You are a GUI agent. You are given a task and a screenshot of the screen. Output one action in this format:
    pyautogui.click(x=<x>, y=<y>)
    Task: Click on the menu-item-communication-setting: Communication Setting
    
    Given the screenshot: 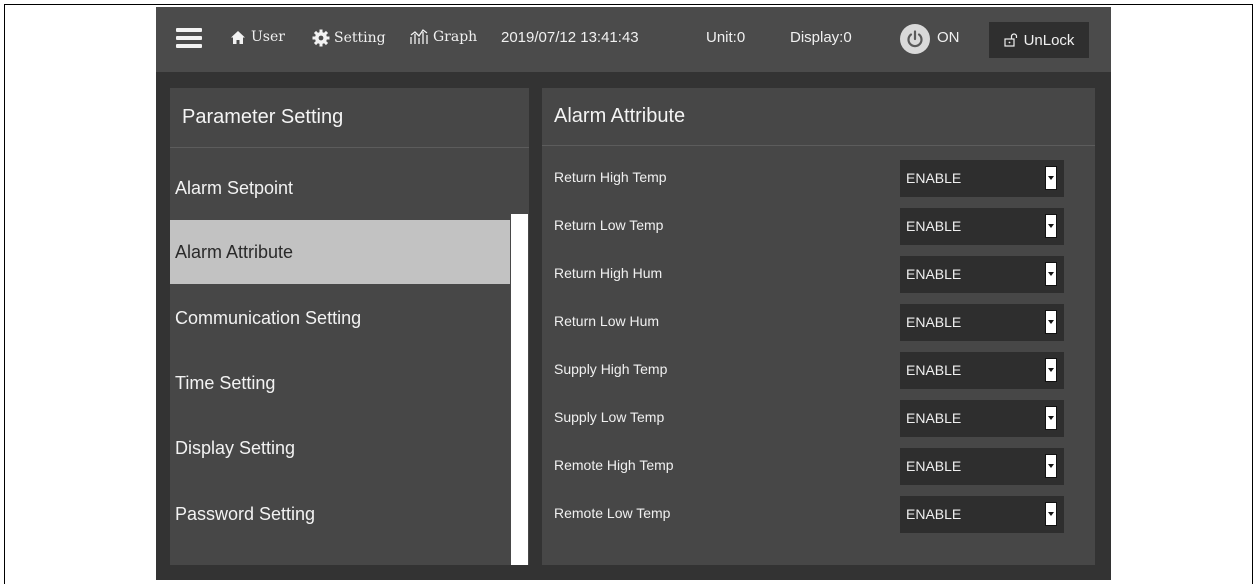 What is the action you would take?
    pyautogui.click(x=340, y=318)
    